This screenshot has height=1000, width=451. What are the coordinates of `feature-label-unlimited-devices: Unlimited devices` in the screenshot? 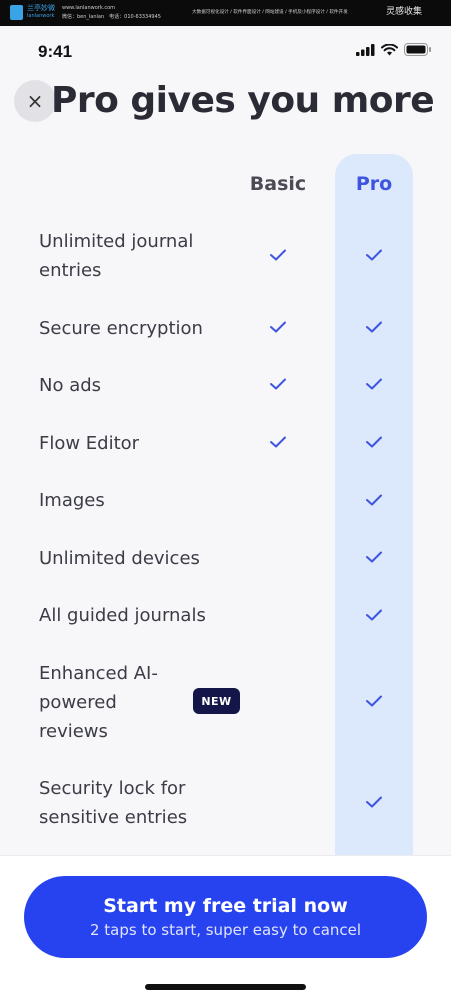 It's located at (119, 558).